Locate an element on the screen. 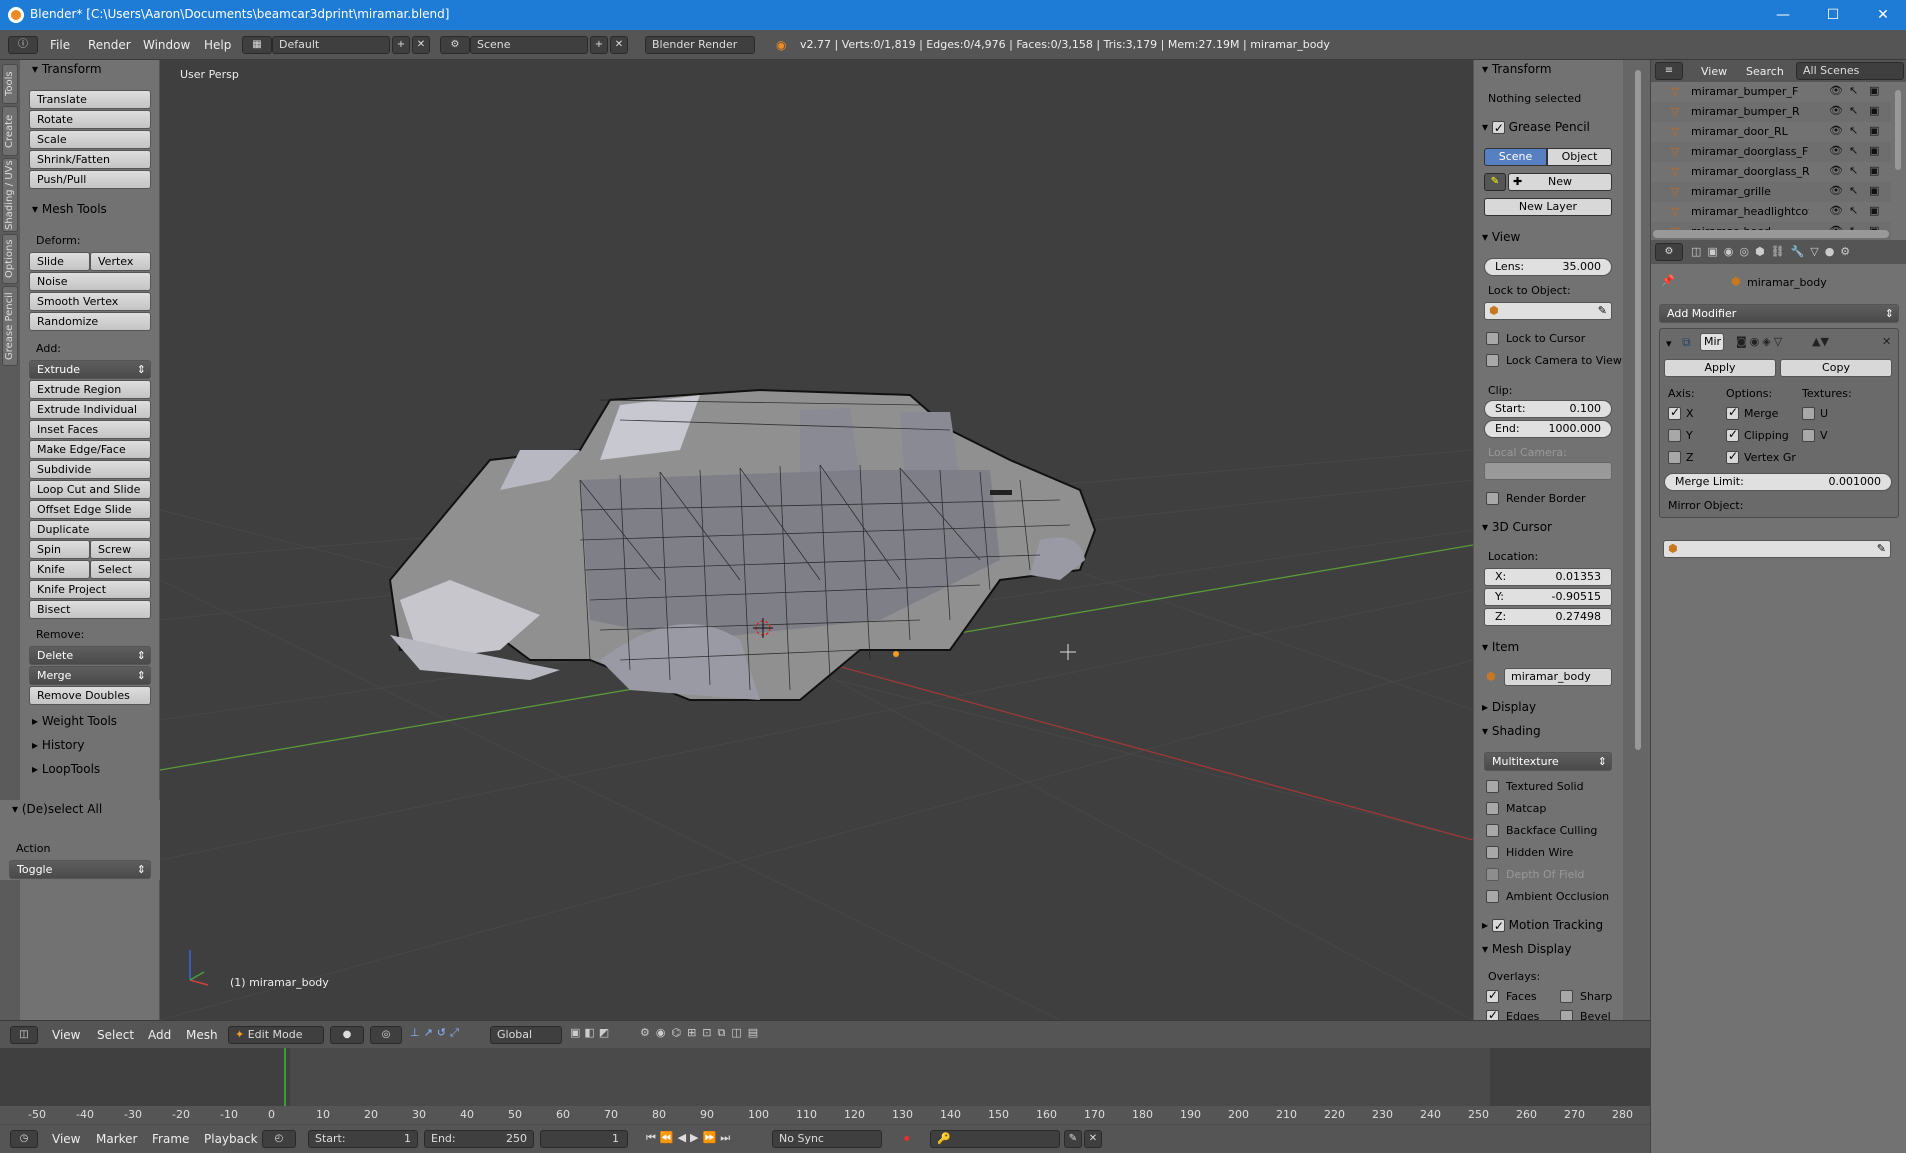 The height and width of the screenshot is (1153, 1906). pin-icon: 📌 is located at coordinates (1668, 280).